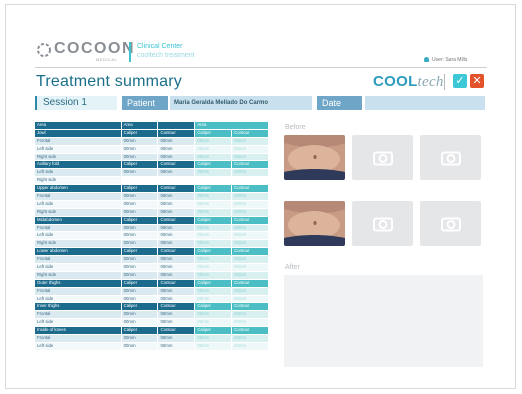  What do you see at coordinates (477, 81) in the screenshot?
I see `close-button: ✕` at bounding box center [477, 81].